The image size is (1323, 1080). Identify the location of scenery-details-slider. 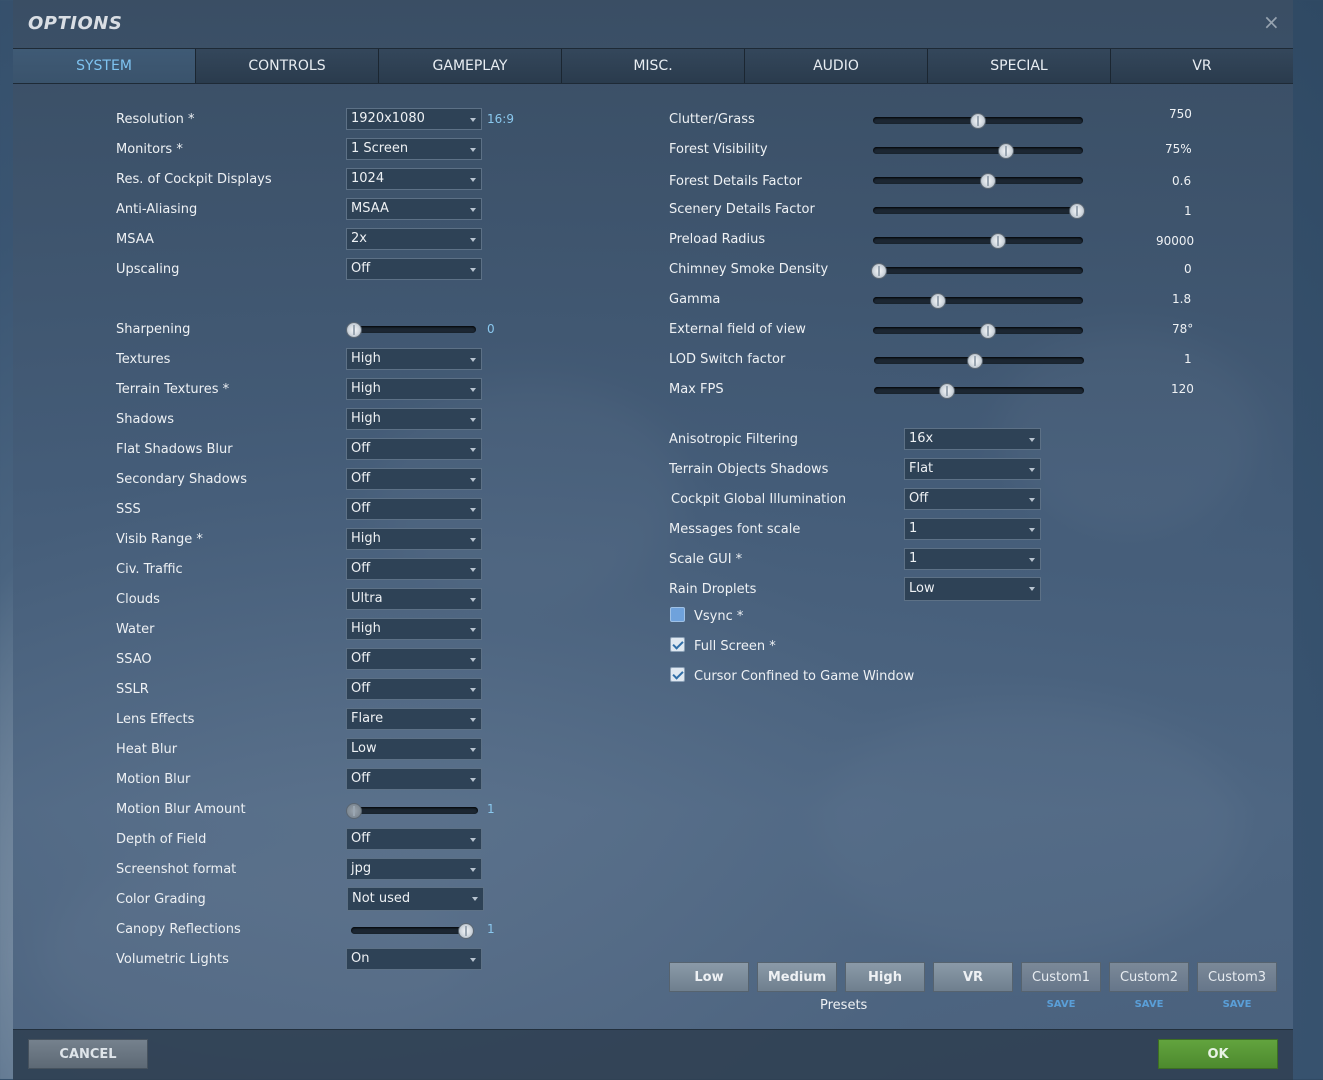
(979, 211).